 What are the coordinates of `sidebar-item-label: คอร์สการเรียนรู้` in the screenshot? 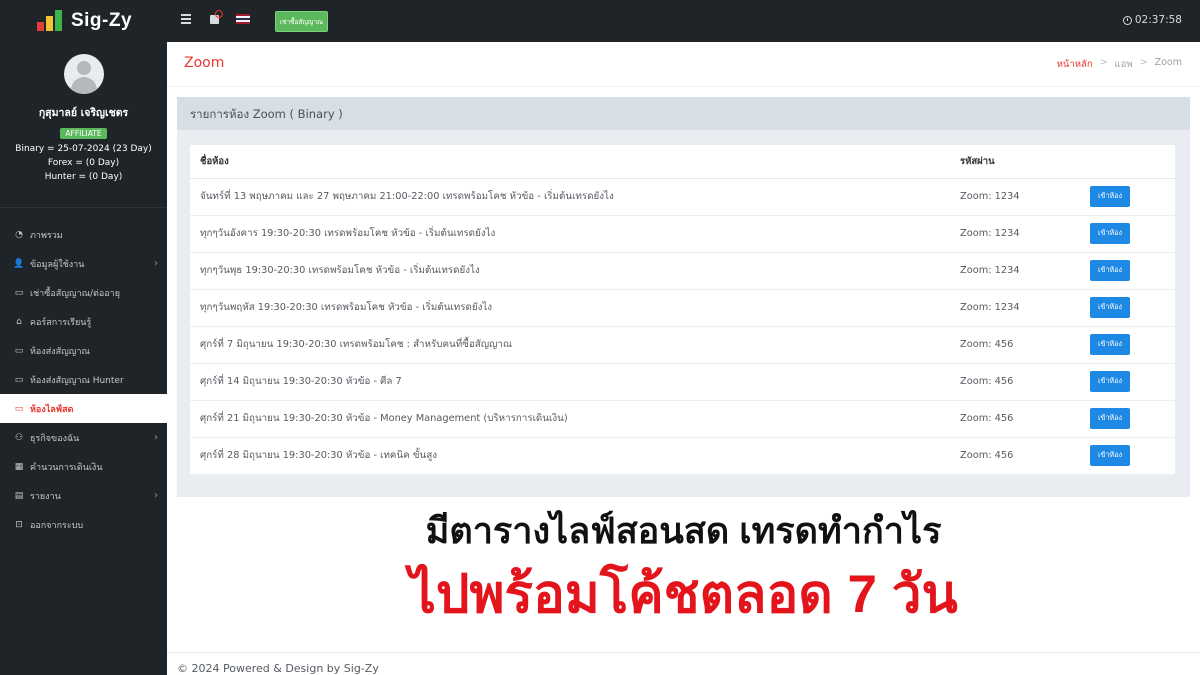 It's located at (61, 322).